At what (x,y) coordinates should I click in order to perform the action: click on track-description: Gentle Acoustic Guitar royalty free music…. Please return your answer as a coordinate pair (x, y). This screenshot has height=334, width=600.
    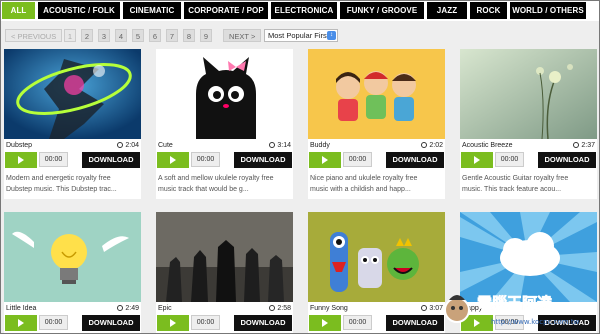
    Looking at the image, I should click on (515, 184).